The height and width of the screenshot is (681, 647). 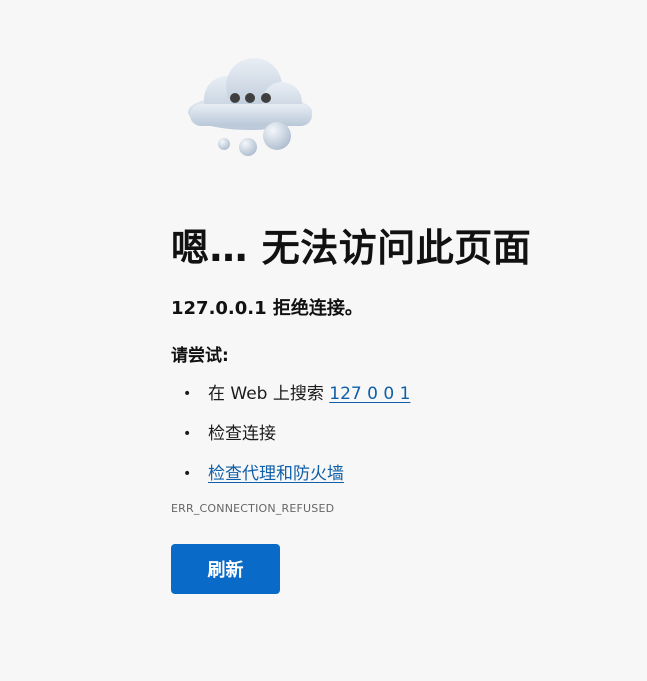 What do you see at coordinates (225, 569) in the screenshot?
I see `refresh-button: 刷新` at bounding box center [225, 569].